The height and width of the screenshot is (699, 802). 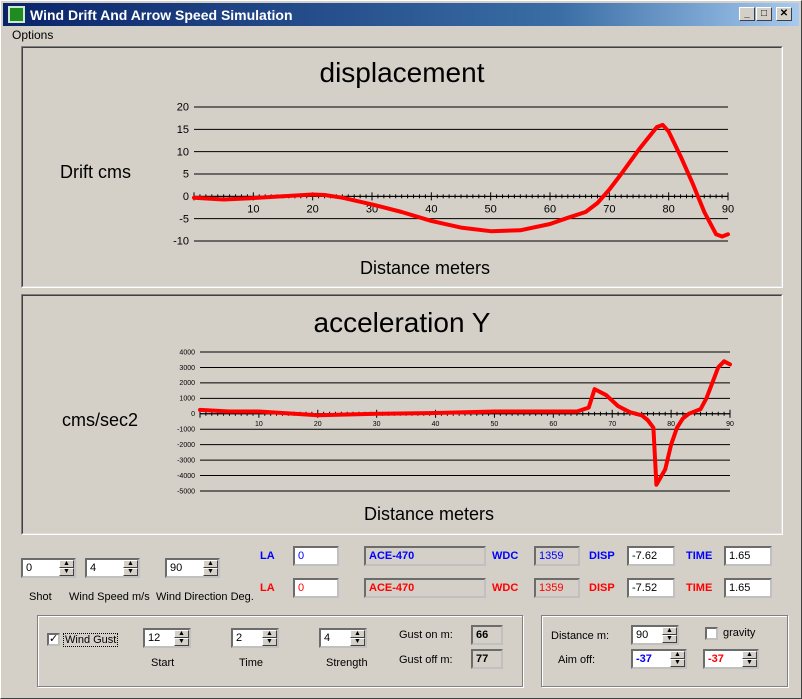 What do you see at coordinates (112, 568) in the screenshot?
I see `wind-speed-spinner: 4 ▲ ▼` at bounding box center [112, 568].